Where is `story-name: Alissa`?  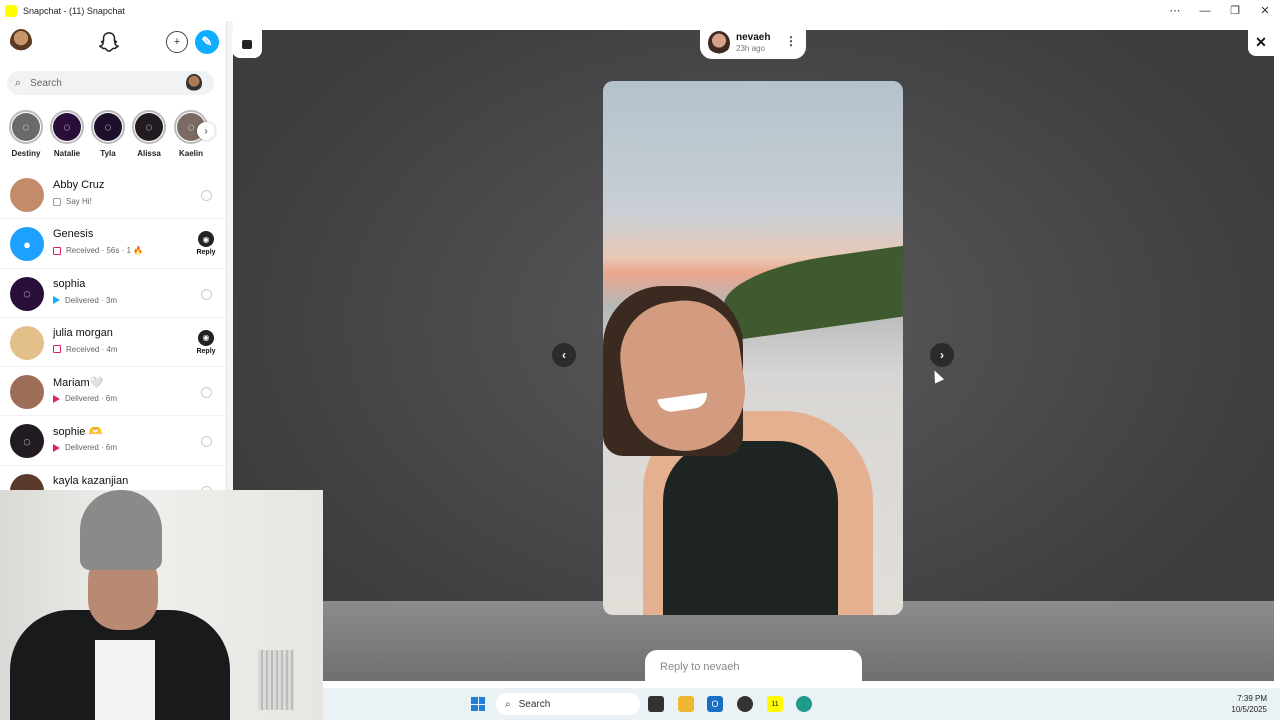 story-name: Alissa is located at coordinates (149, 153).